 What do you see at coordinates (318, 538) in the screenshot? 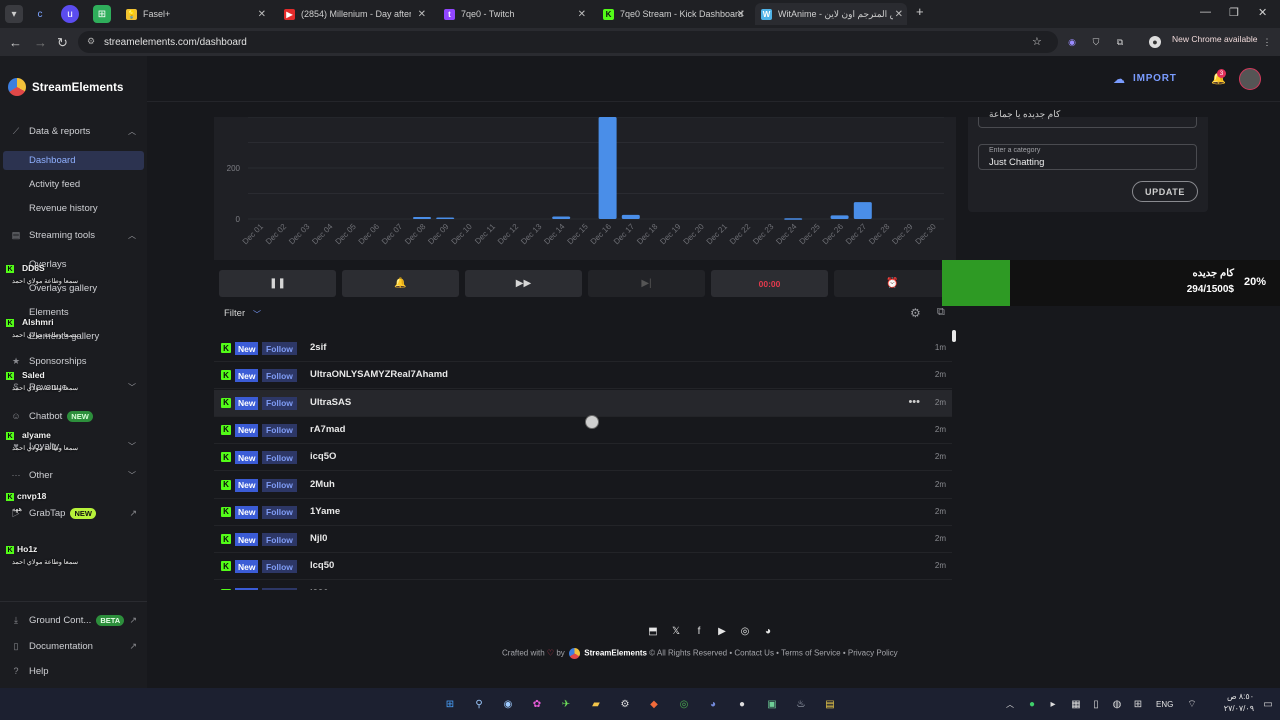
I see `feed-username: Njl0` at bounding box center [318, 538].